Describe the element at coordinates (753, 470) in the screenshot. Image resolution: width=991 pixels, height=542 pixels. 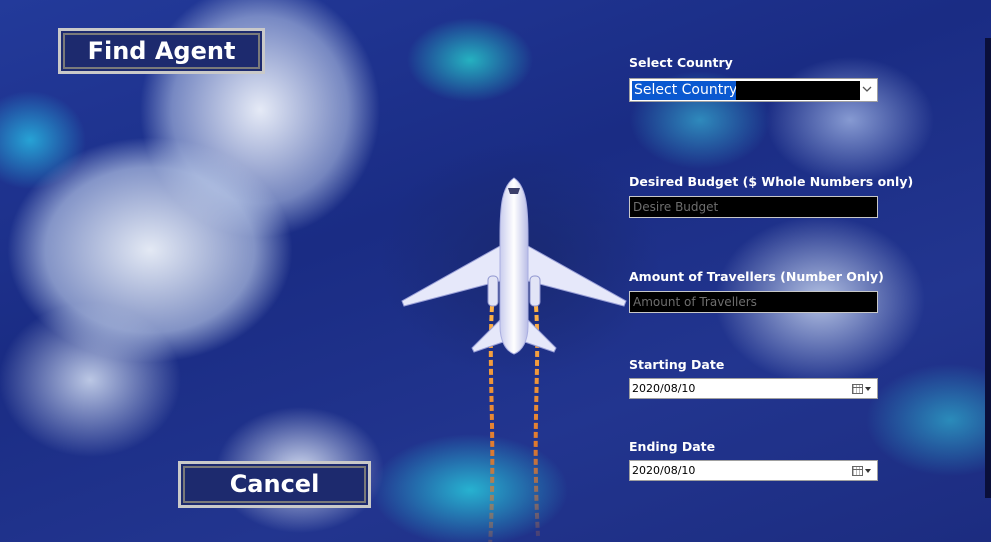
I see `end-date-picker: 2020/08/10` at that location.